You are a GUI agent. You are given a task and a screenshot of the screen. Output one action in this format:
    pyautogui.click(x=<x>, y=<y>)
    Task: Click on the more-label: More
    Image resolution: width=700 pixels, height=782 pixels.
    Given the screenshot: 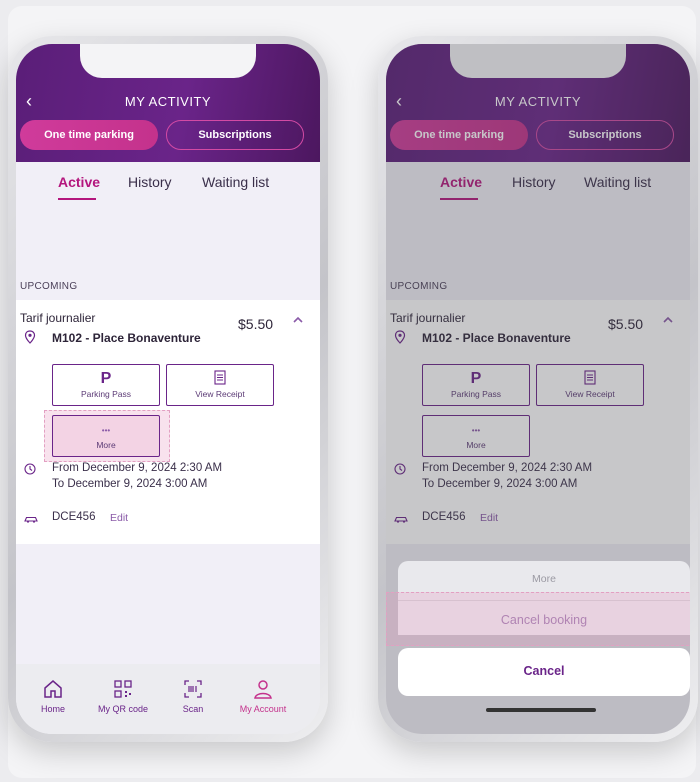 What is the action you would take?
    pyautogui.click(x=106, y=445)
    